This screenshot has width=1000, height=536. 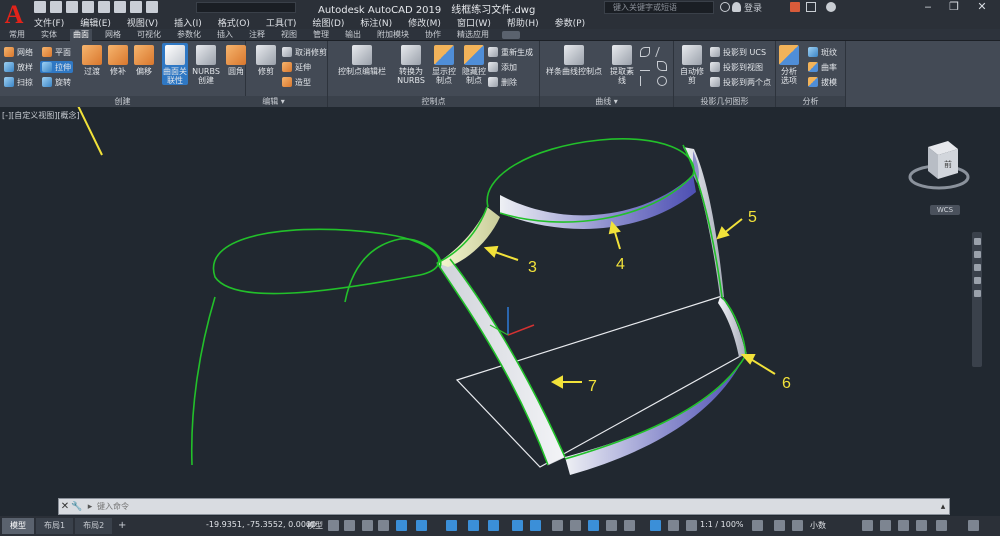 What do you see at coordinates (104, 7) in the screenshot?
I see `login-cloud-icon` at bounding box center [104, 7].